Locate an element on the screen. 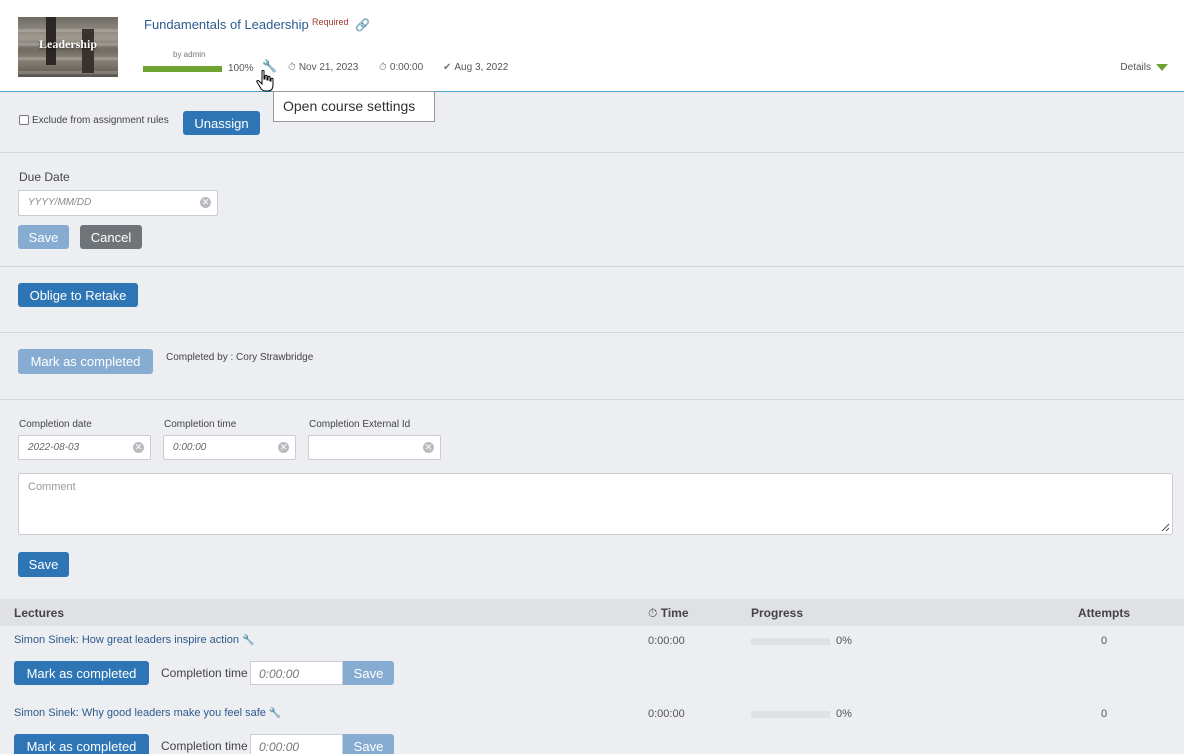 The height and width of the screenshot is (754, 1184). completed-date: ✔ Aug 3, 2022 is located at coordinates (475, 67).